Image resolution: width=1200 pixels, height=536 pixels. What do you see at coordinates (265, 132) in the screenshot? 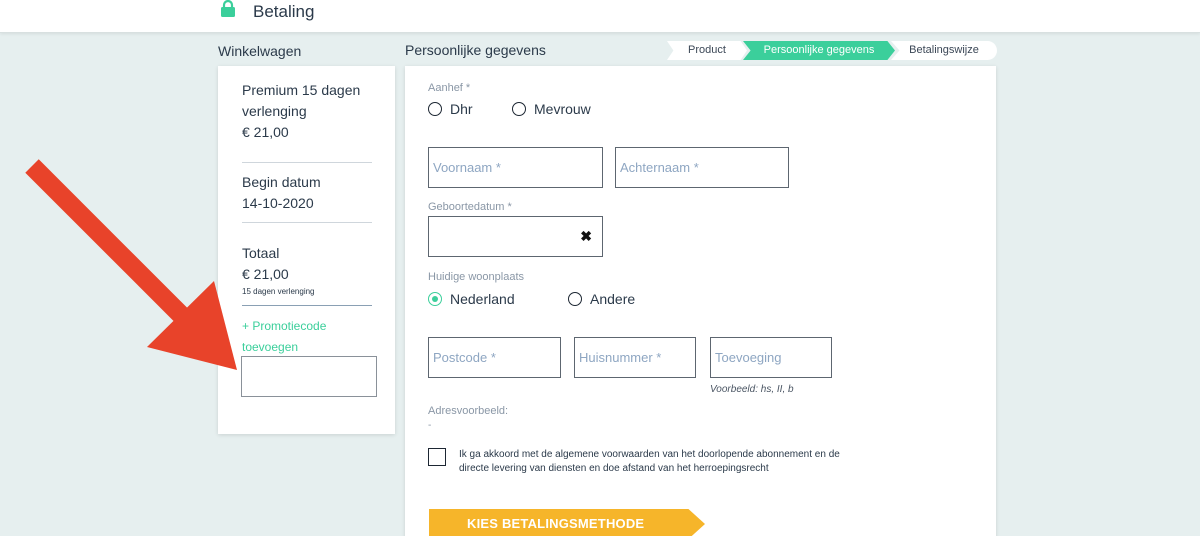
I see `product-price: € 21,00` at bounding box center [265, 132].